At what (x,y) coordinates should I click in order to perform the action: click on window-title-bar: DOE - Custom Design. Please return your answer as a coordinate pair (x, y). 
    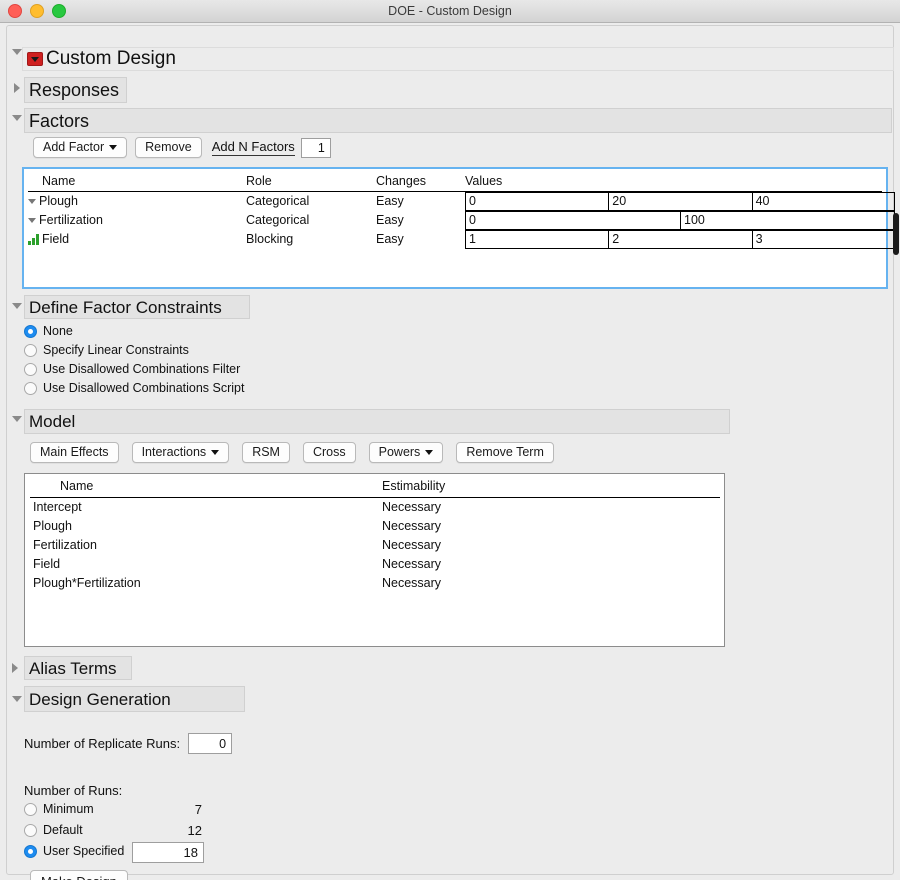
    Looking at the image, I should click on (450, 11).